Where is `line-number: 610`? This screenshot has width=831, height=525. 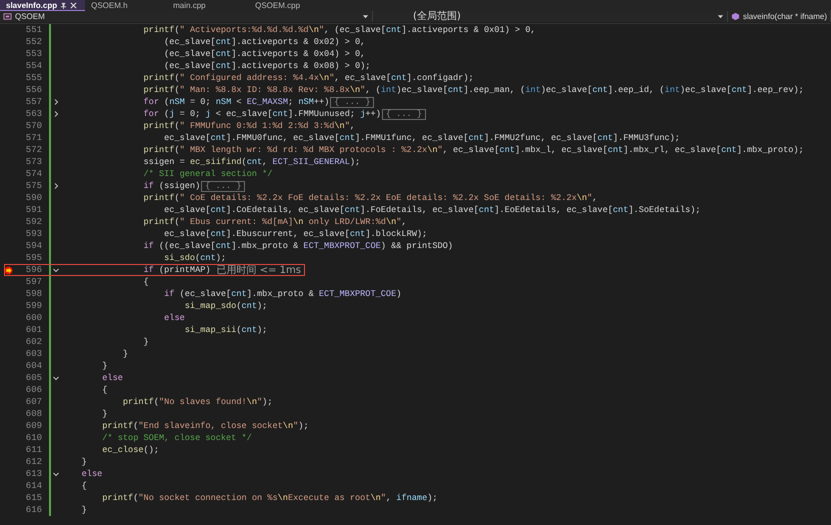 line-number: 610 is located at coordinates (33, 438).